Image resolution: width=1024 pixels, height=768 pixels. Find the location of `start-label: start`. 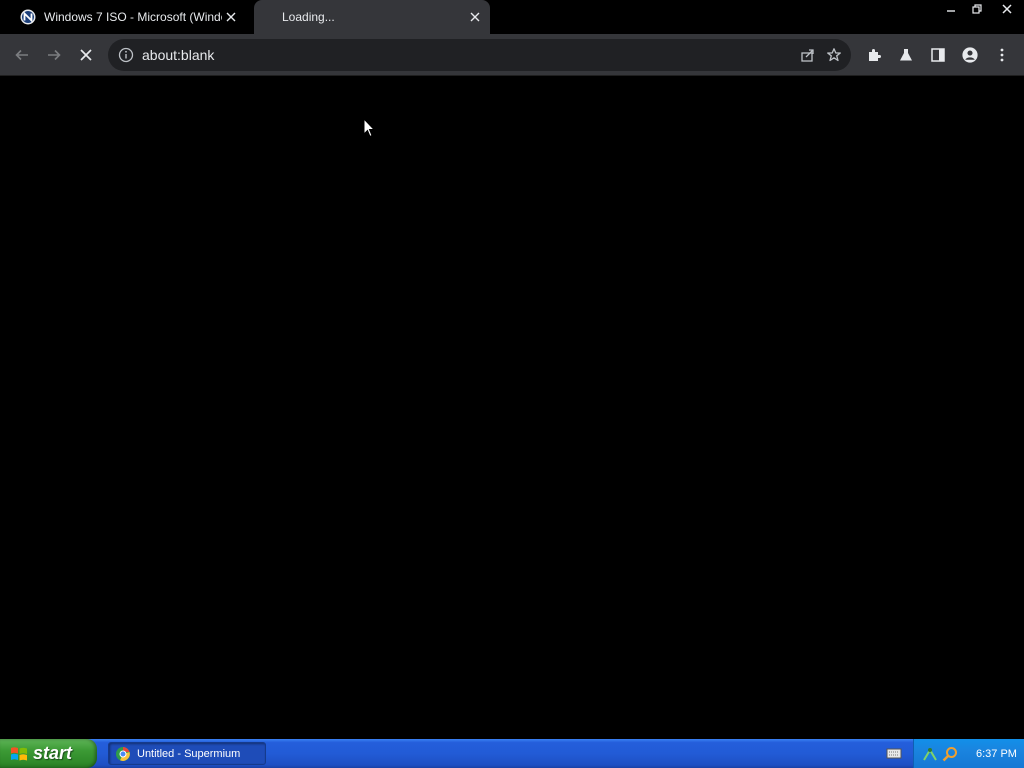

start-label: start is located at coordinates (53, 753).